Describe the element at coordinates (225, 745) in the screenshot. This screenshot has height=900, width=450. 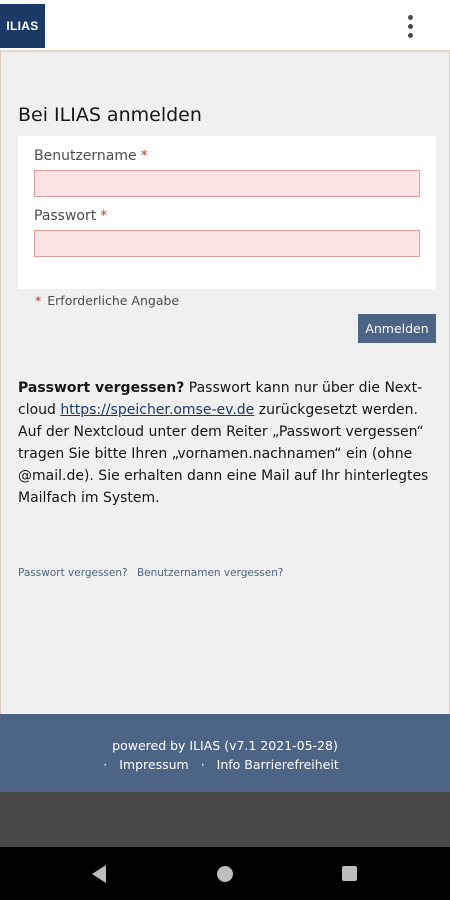
I see `powered-by-text: powered by ILIAS (v7.1 2021-05-28)` at that location.